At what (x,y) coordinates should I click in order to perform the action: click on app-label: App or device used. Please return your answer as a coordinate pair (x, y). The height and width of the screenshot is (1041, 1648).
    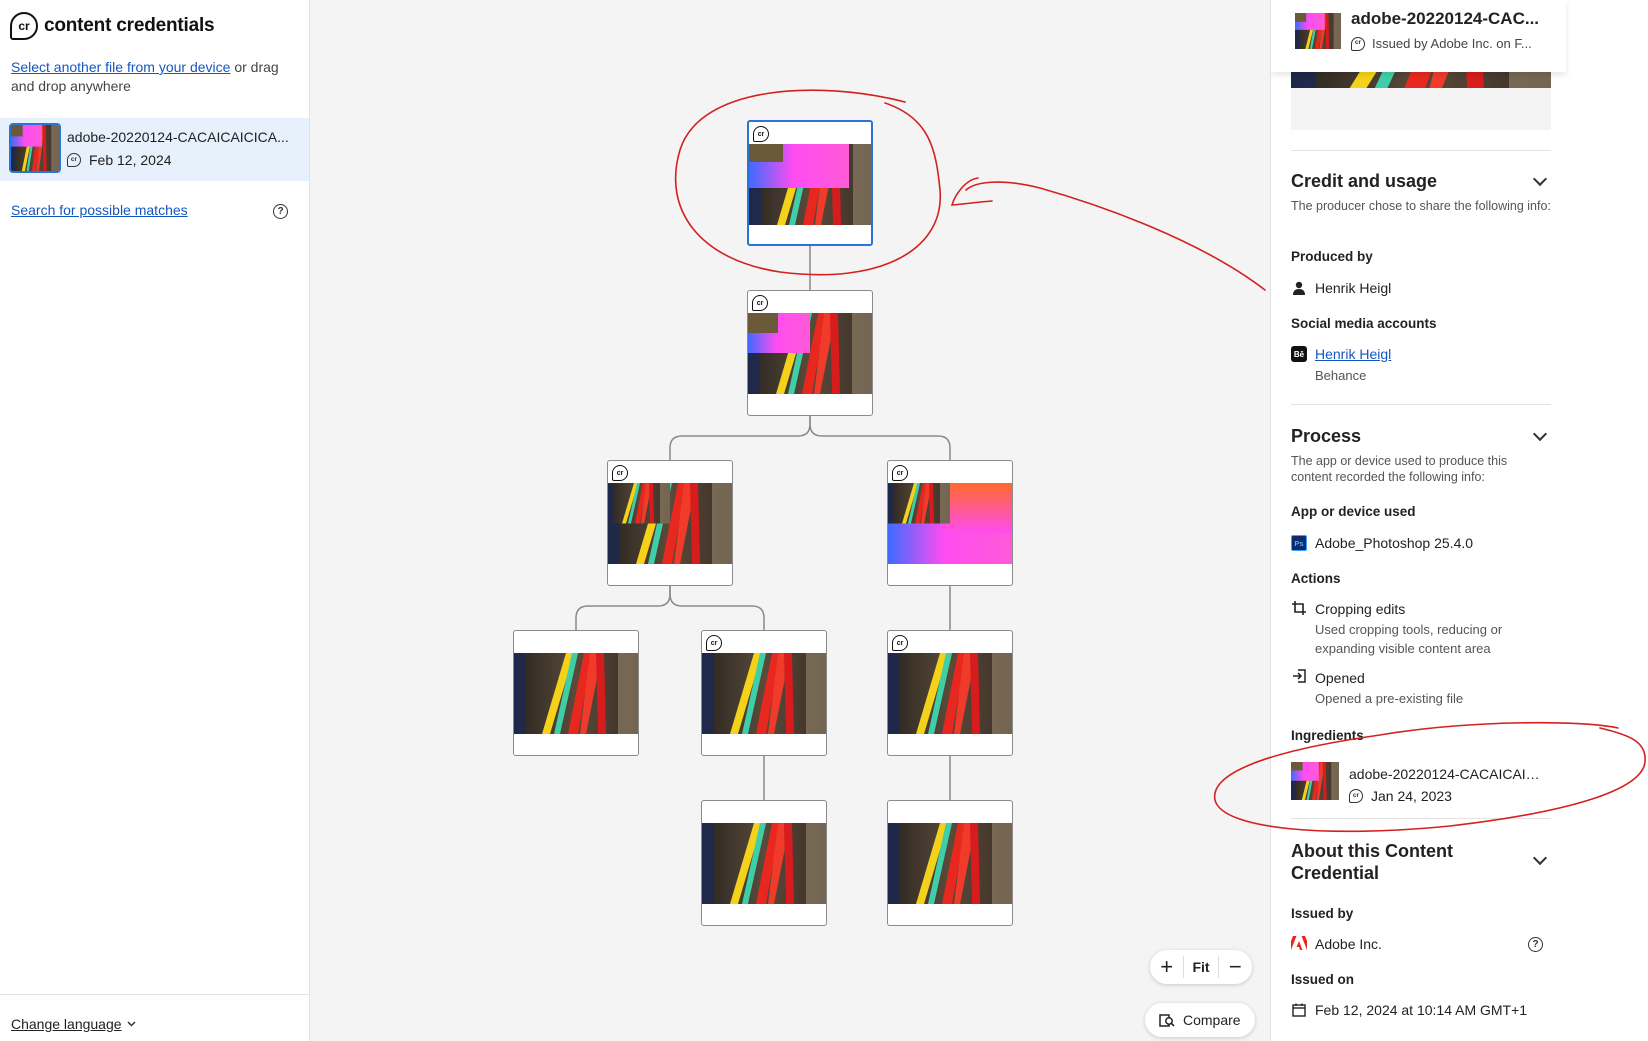
    Looking at the image, I should click on (1353, 511).